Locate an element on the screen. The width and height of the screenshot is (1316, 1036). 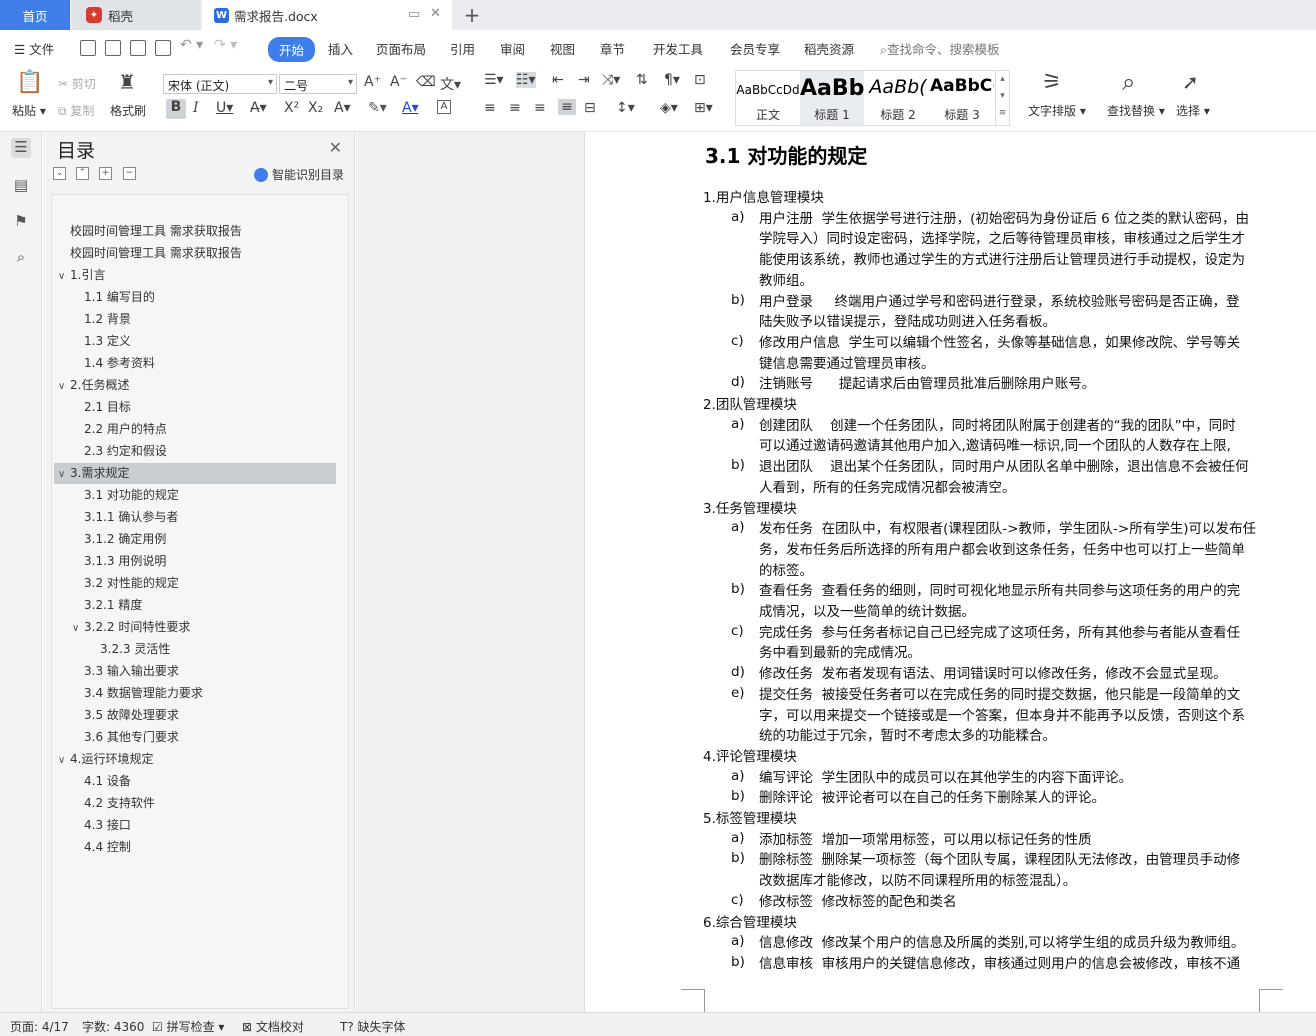
search-panel-icon: ⌕ is located at coordinates (21, 258).